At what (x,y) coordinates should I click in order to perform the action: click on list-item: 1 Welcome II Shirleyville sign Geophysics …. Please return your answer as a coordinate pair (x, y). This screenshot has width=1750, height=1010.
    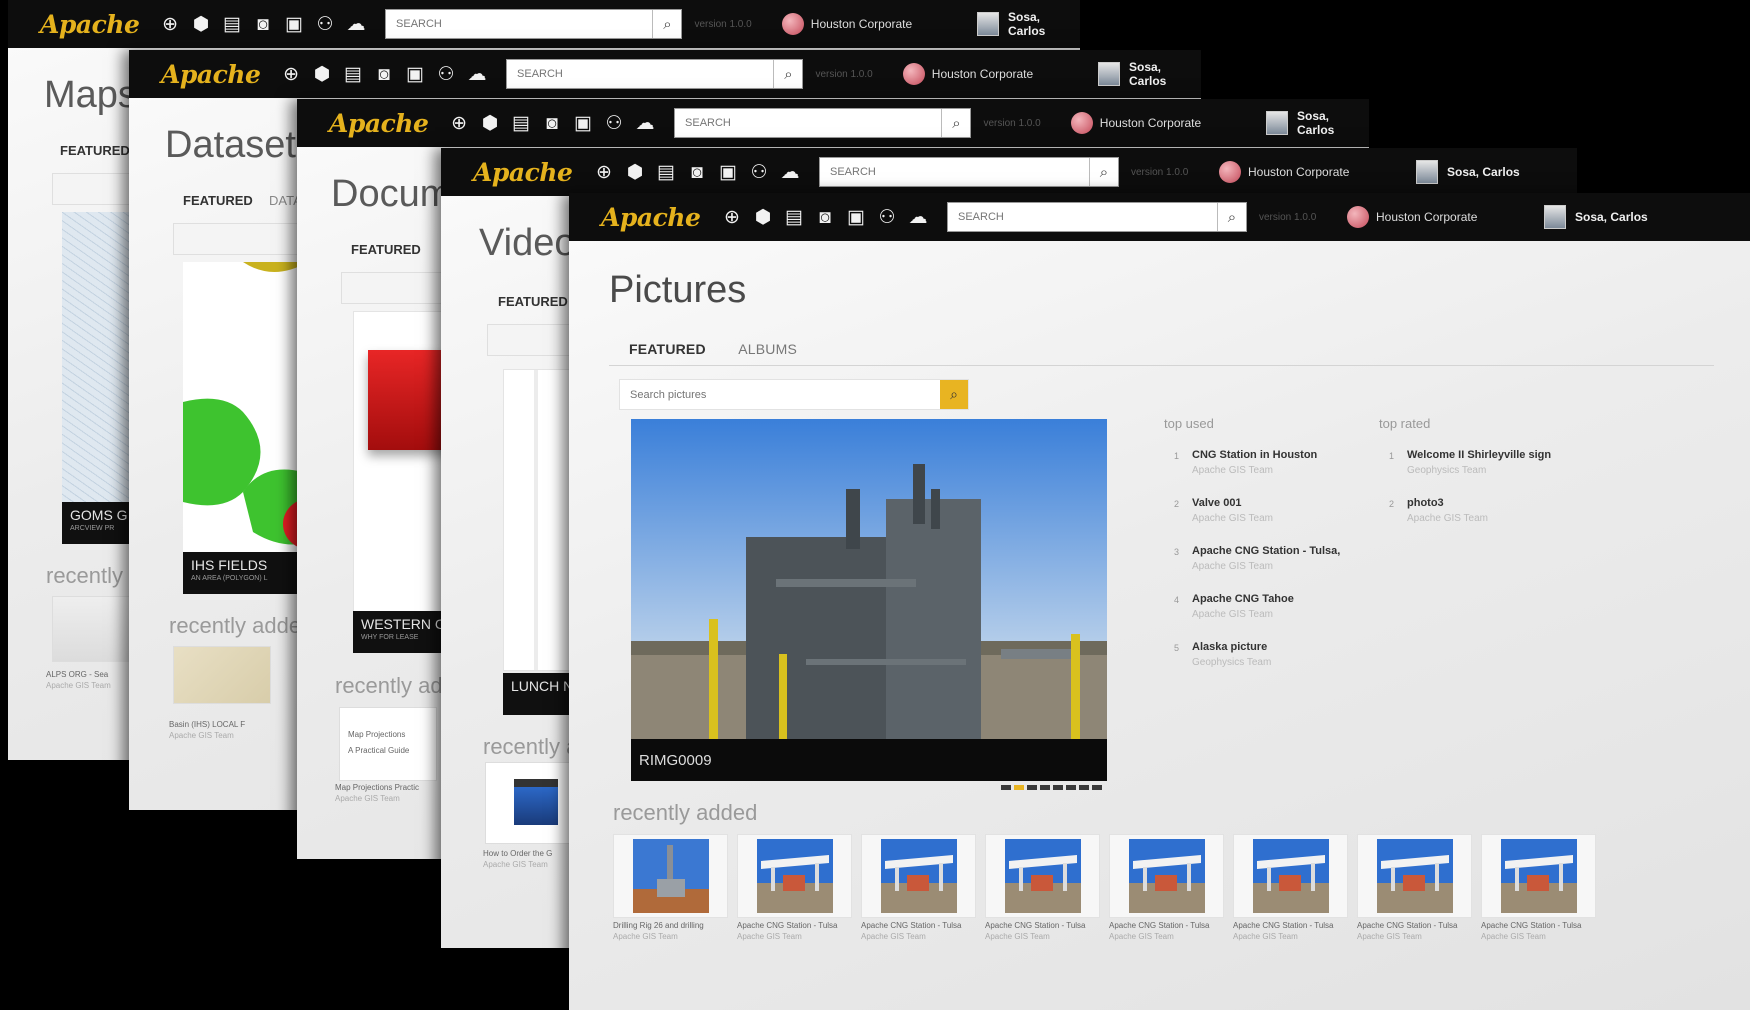
    Looking at the image, I should click on (1499, 473).